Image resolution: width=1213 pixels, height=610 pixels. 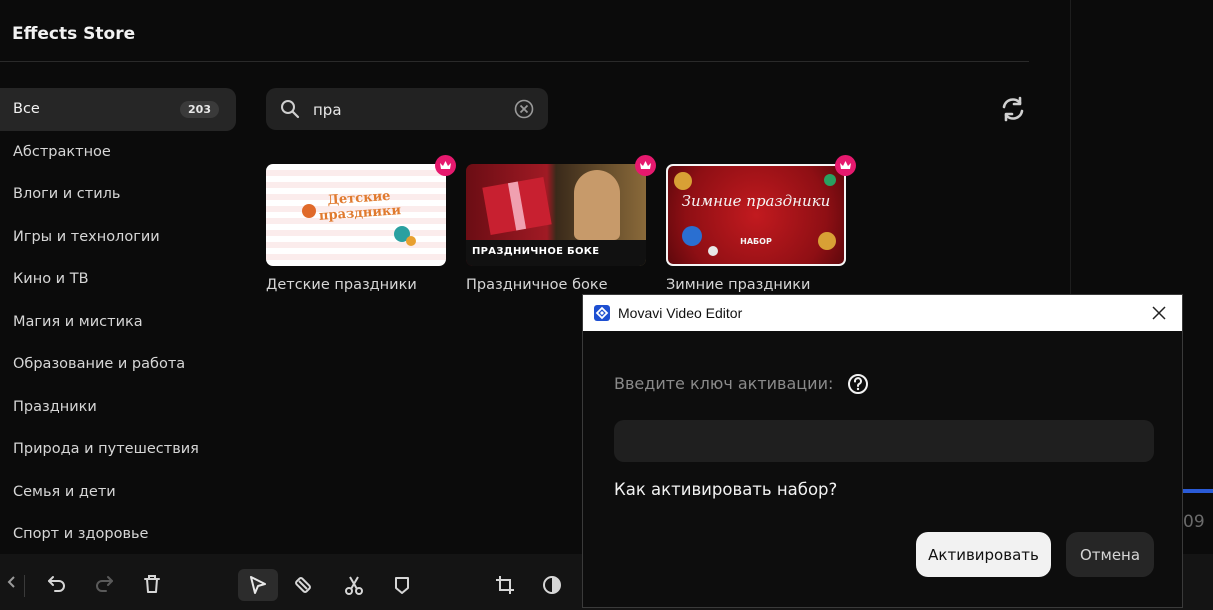 What do you see at coordinates (882, 313) in the screenshot?
I see `dialog-titlebar: Movavi Video Editor` at bounding box center [882, 313].